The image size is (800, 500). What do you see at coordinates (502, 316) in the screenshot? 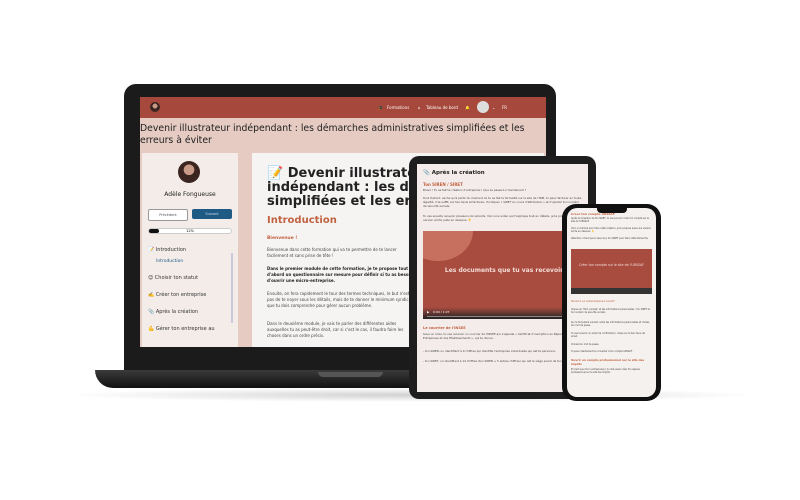
I see `video-seek-bar` at bounding box center [502, 316].